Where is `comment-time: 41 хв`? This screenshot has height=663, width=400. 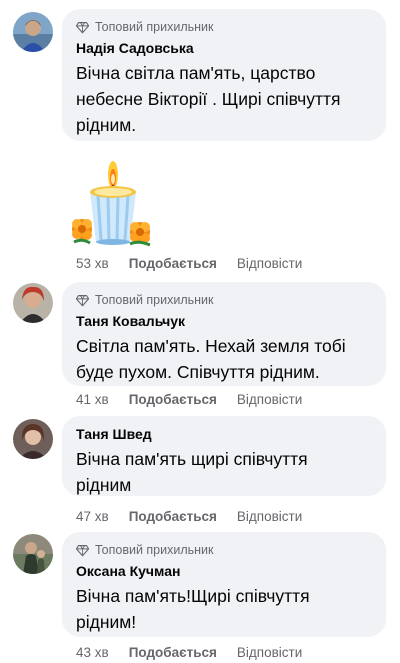
comment-time: 41 хв is located at coordinates (92, 399).